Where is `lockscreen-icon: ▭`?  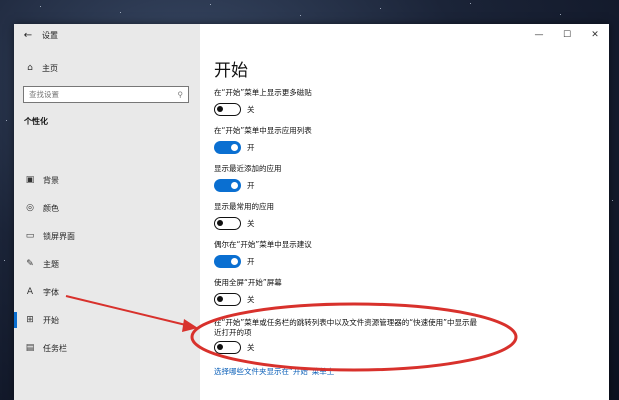 lockscreen-icon: ▭ is located at coordinates (30, 236).